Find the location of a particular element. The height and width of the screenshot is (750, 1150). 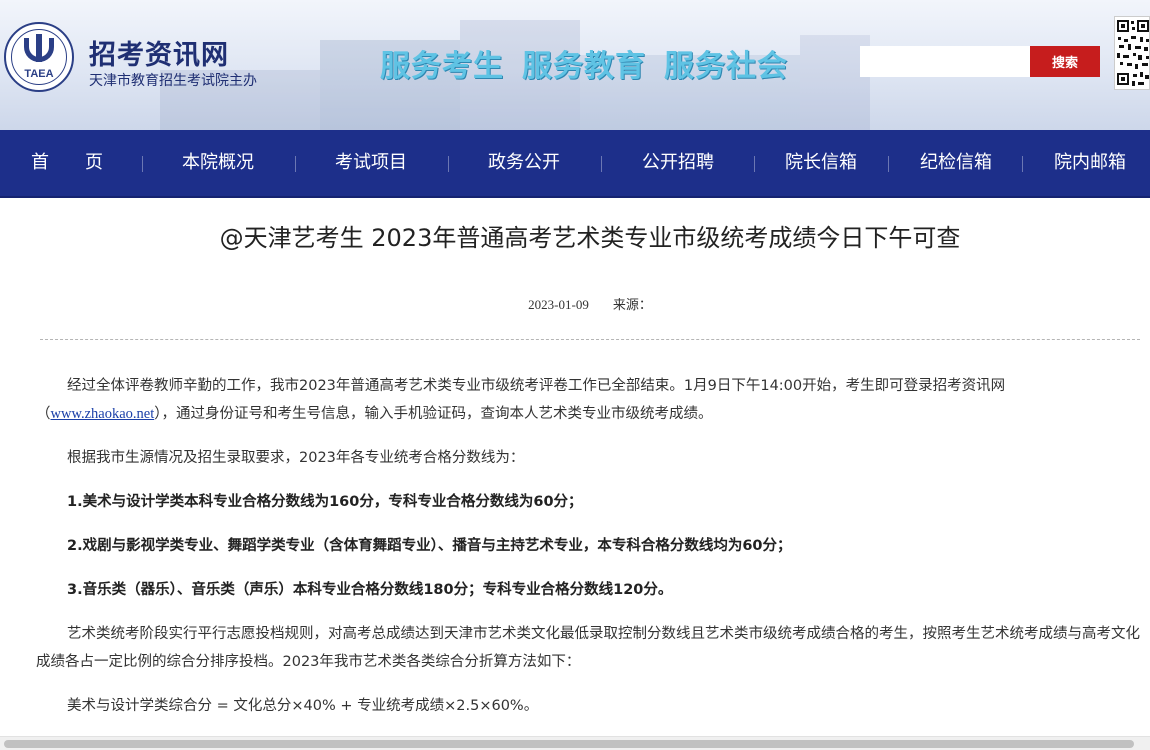

paragraph-bold: 1.美术与设计学类本科专业合格分数线为160分，专科专业合格分数线为60分； is located at coordinates (325, 502).